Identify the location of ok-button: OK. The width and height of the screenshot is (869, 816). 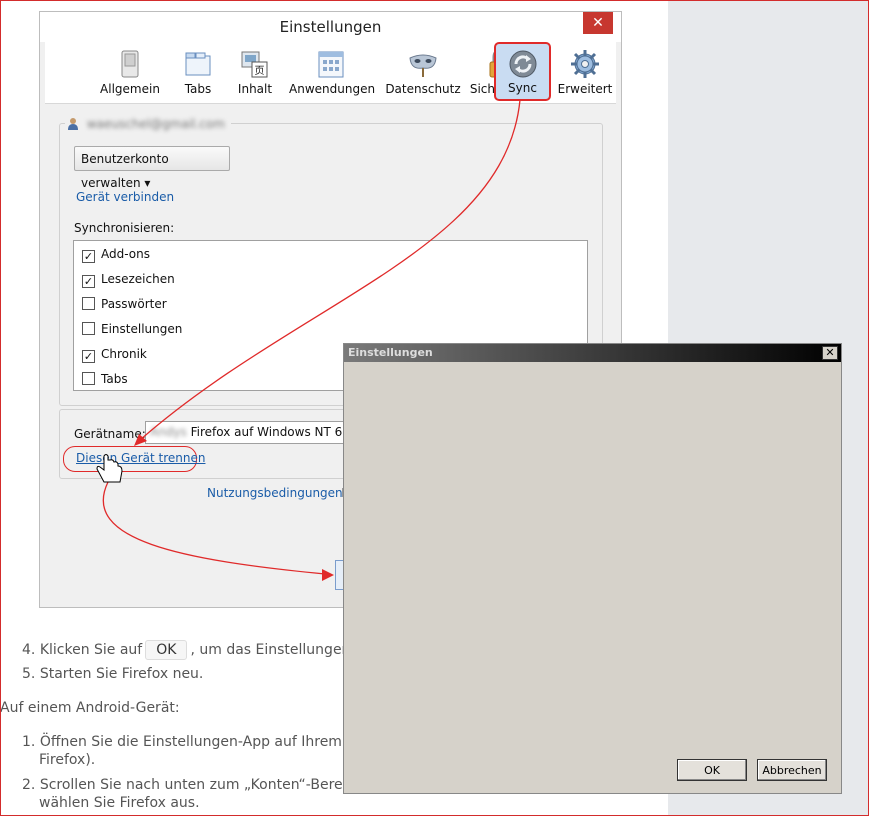
(712, 770).